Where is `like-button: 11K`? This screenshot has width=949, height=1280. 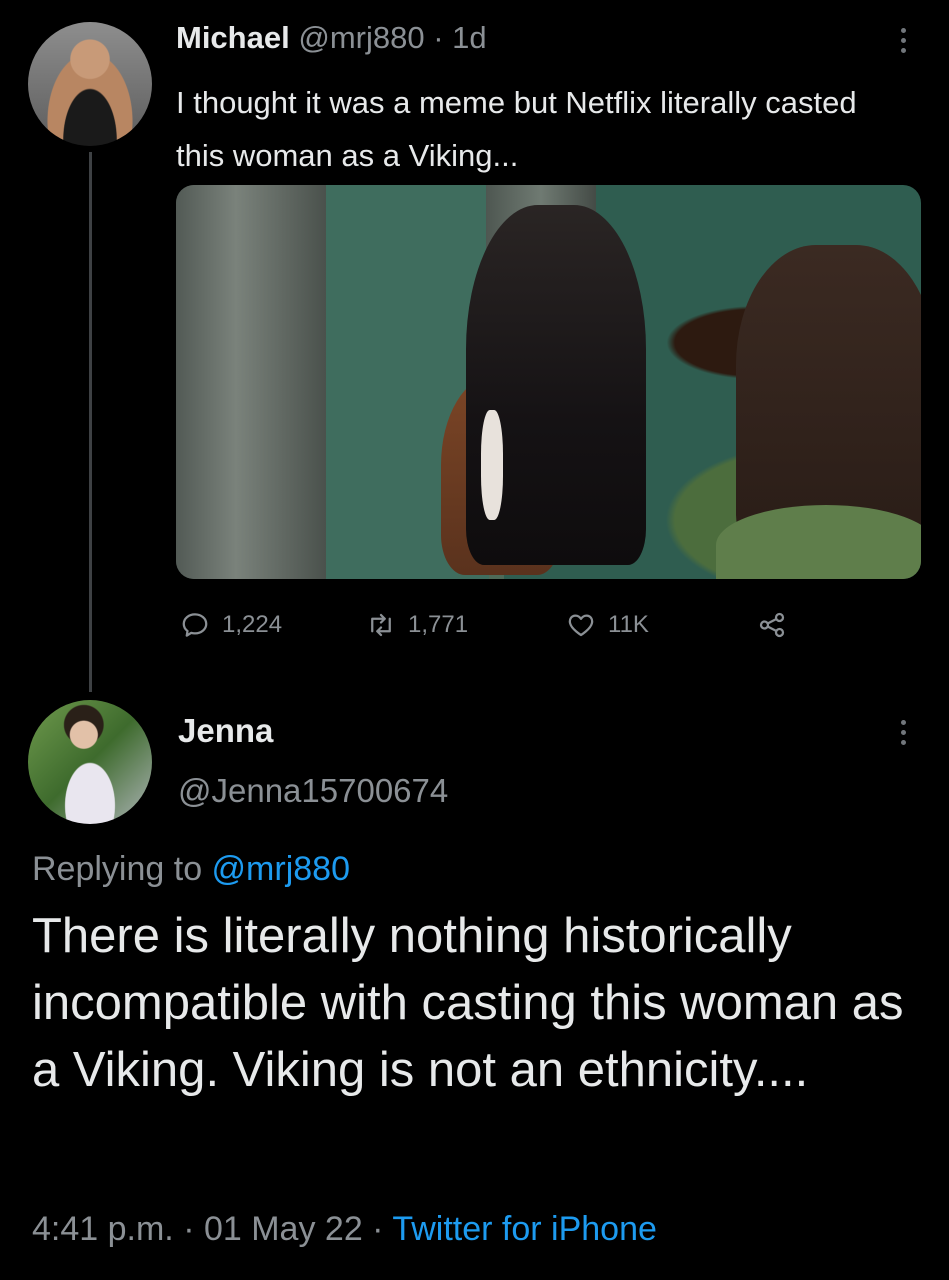 like-button: 11K is located at coordinates (607, 625).